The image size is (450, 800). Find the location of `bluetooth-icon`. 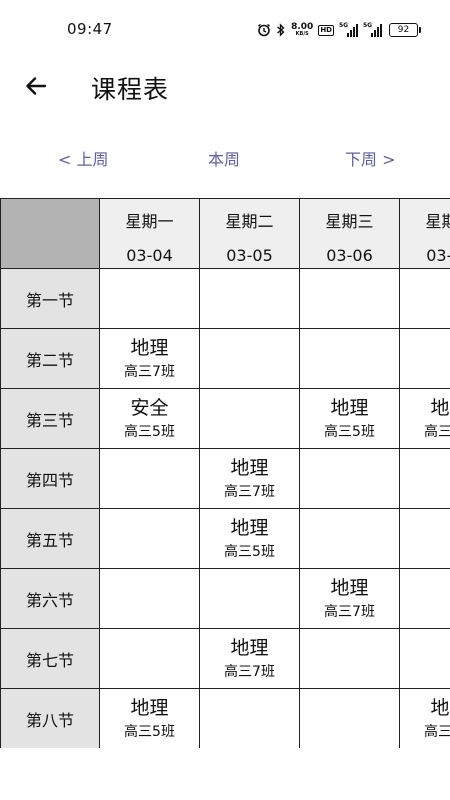

bluetooth-icon is located at coordinates (281, 30).